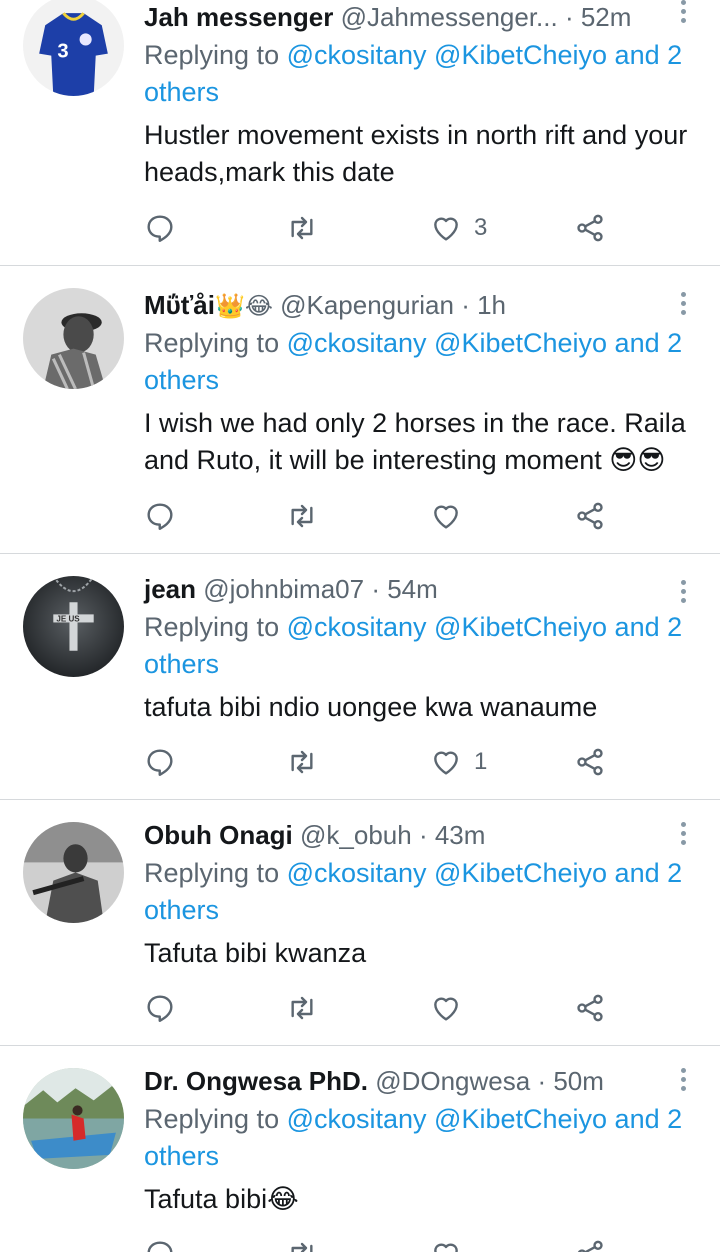 This screenshot has height=1252, width=720. I want to click on timestamp: · 1h, so click(483, 305).